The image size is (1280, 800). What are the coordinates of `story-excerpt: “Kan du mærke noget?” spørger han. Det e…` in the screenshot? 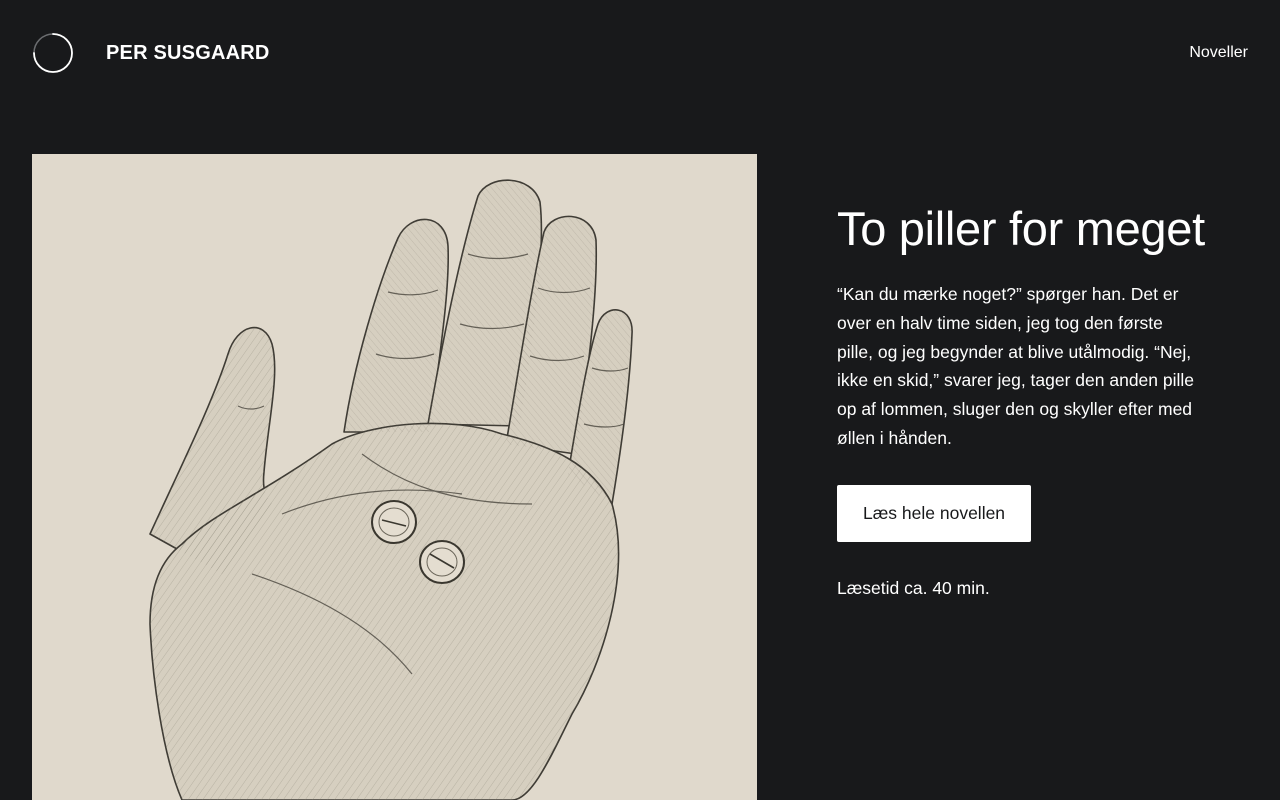 It's located at (1016, 366).